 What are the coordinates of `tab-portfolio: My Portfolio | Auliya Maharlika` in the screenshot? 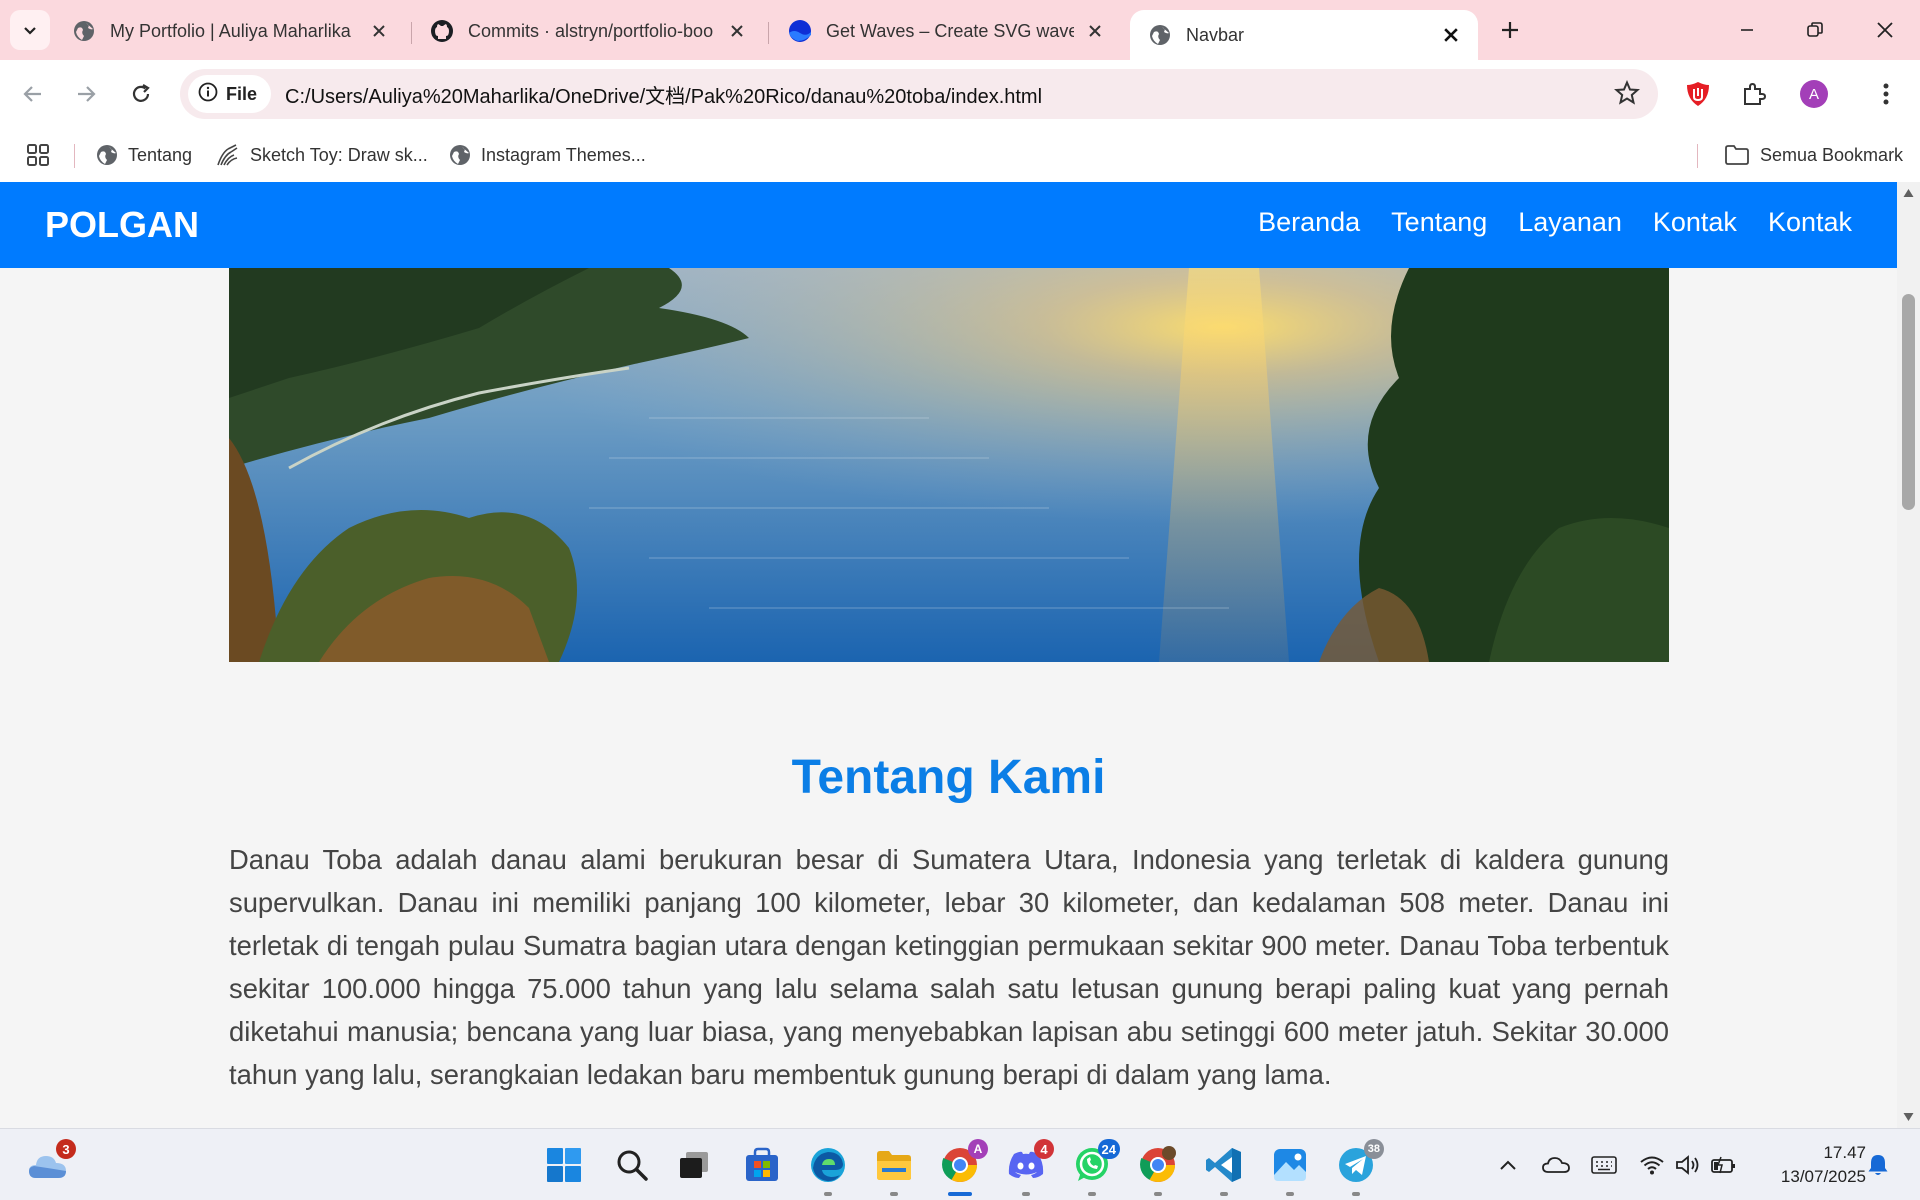 It's located at (230, 31).